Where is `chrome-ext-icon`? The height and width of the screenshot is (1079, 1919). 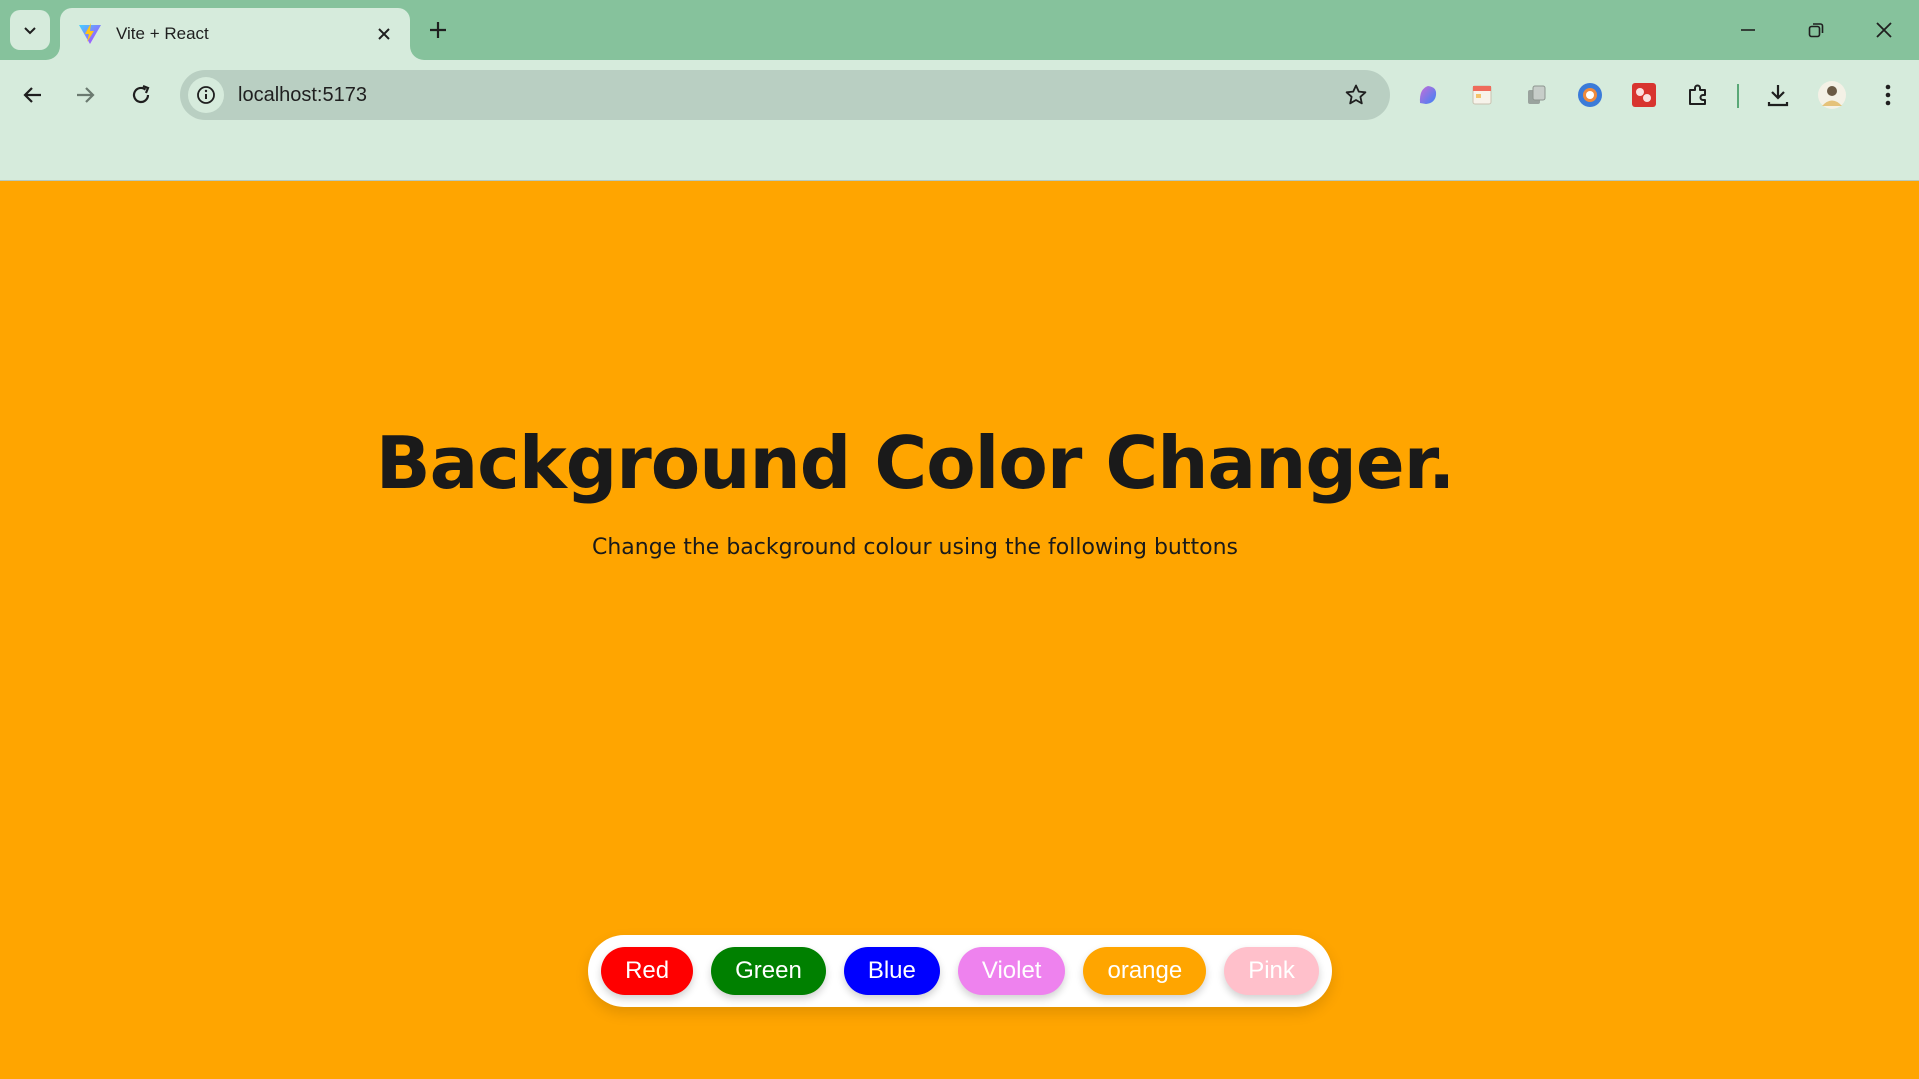
chrome-ext-icon is located at coordinates (1590, 95).